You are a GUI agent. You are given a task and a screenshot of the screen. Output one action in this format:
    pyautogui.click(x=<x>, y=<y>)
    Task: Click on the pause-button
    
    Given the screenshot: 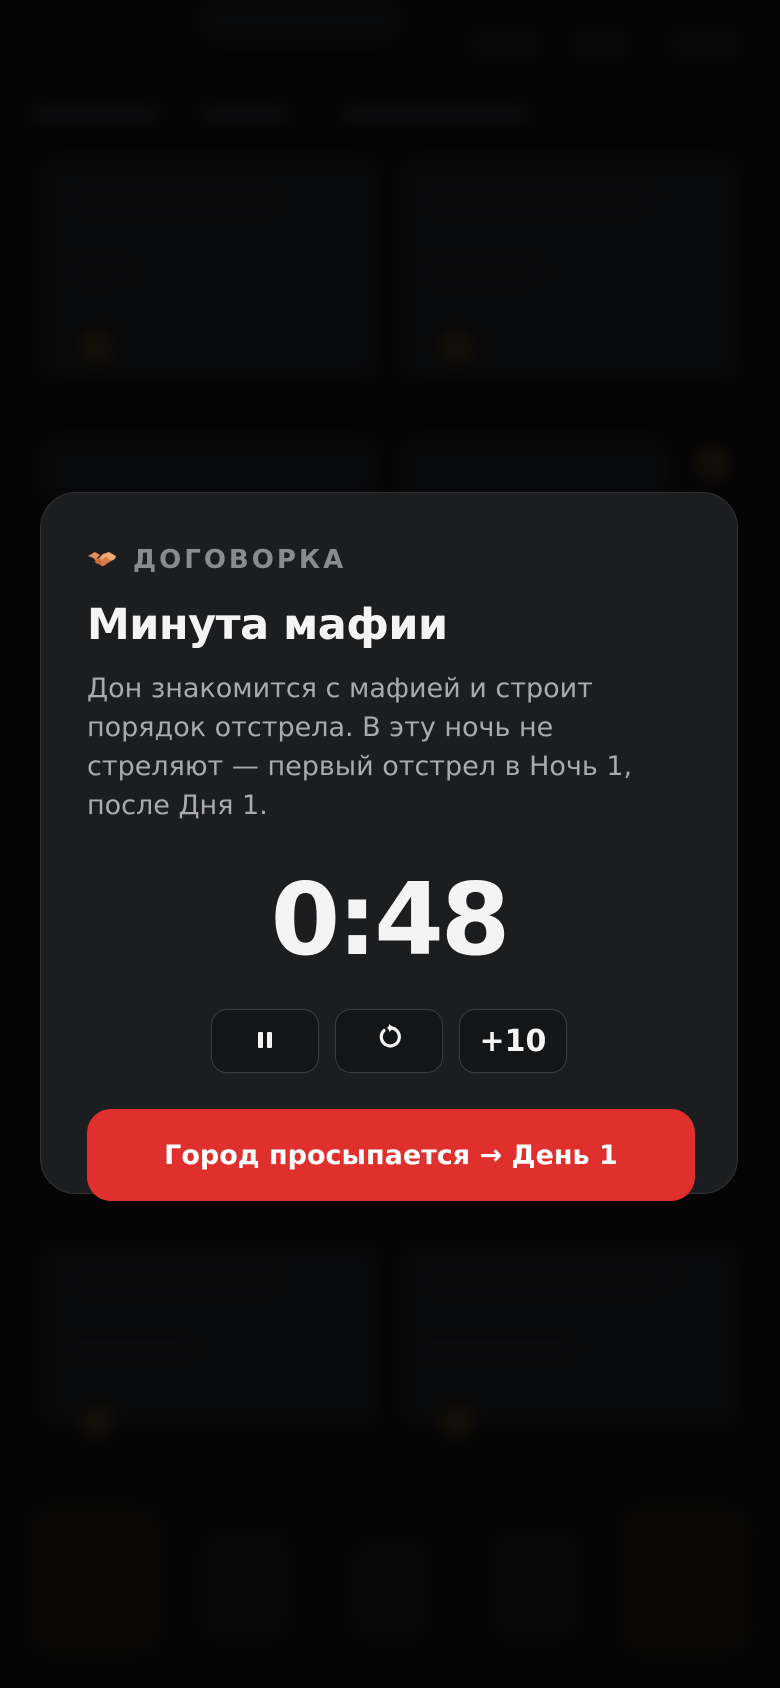 What is the action you would take?
    pyautogui.click(x=265, y=1041)
    